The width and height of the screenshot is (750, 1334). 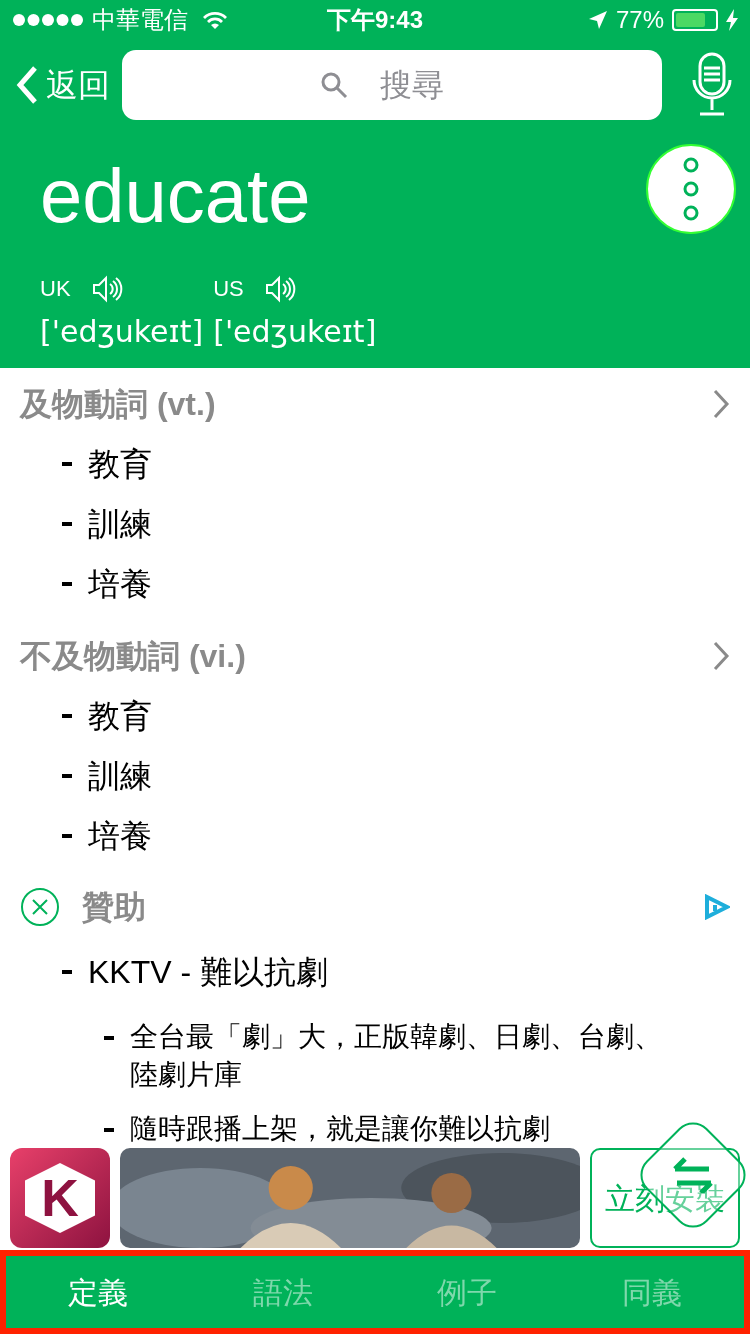 I want to click on back-chevron-icon, so click(x=27, y=85).